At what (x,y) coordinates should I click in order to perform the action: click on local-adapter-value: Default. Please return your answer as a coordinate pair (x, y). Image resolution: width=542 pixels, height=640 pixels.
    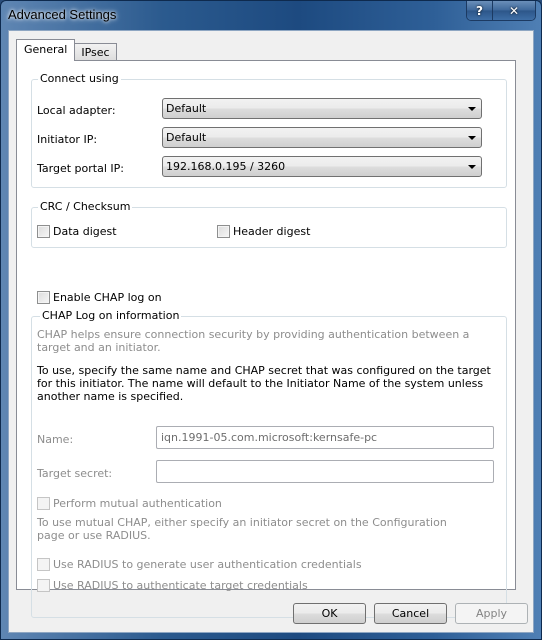
    Looking at the image, I should click on (186, 108).